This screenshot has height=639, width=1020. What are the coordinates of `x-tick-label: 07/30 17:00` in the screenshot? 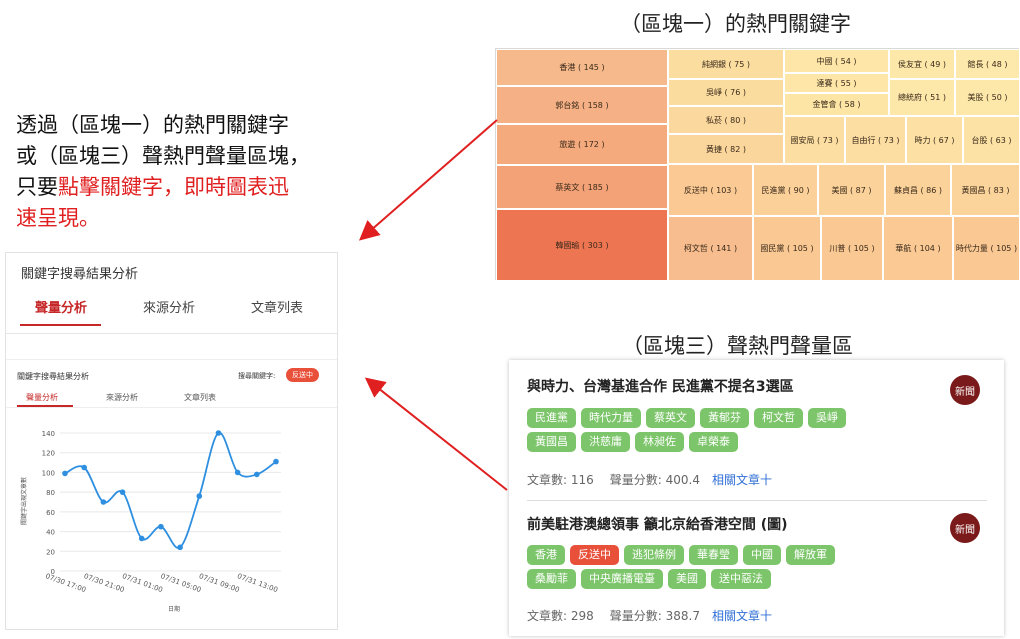 It's located at (65, 583).